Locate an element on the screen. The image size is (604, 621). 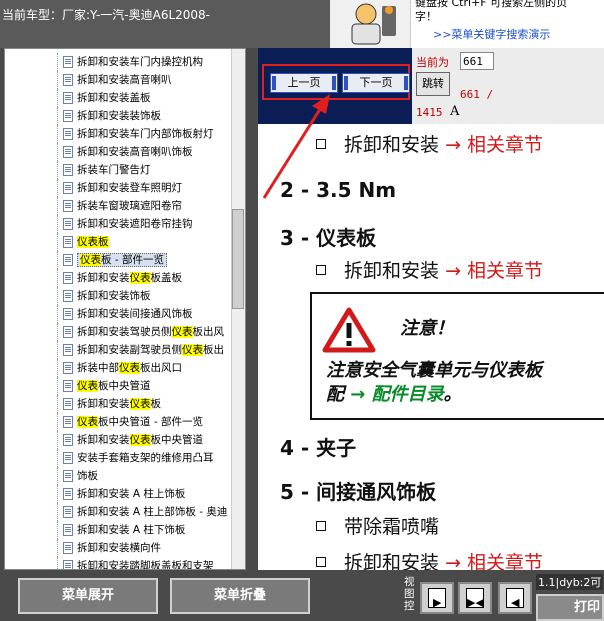
tree-item: 拆卸和安装仪表板中央管道 is located at coordinates (118, 440).